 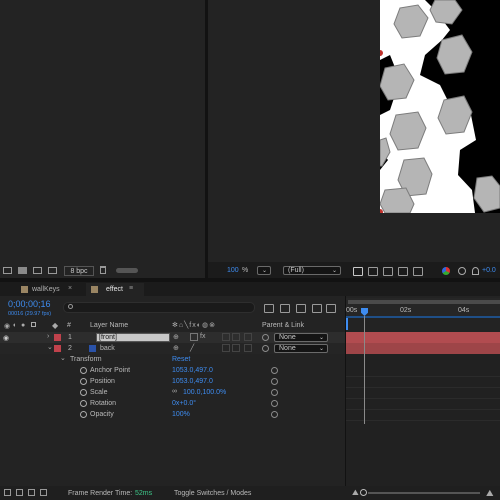 What do you see at coordinates (264, 270) in the screenshot?
I see `zoom-dropdown: ⌄` at bounding box center [264, 270].